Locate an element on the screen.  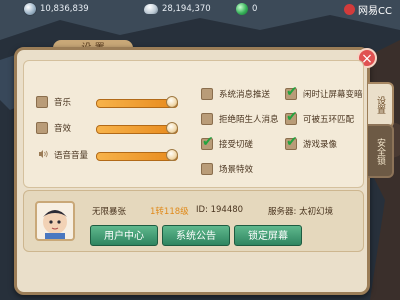
silver-value: 28,194,370 is located at coordinates (186, 9).